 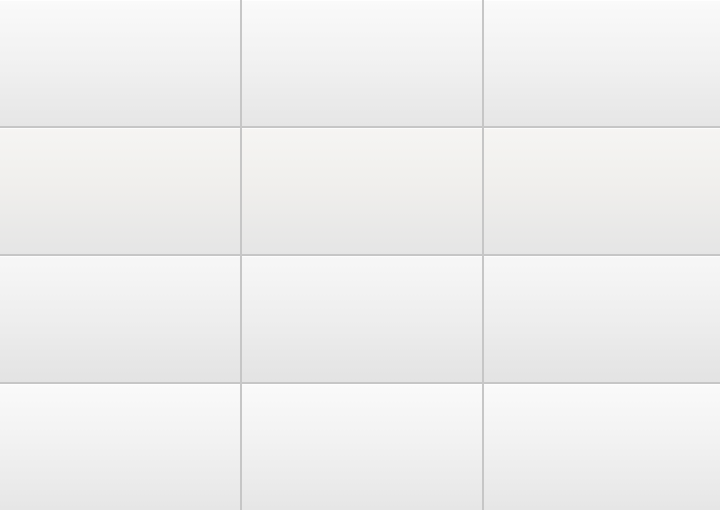 What do you see at coordinates (120, 63) in the screenshot?
I see `grid-tile-r1c1` at bounding box center [120, 63].